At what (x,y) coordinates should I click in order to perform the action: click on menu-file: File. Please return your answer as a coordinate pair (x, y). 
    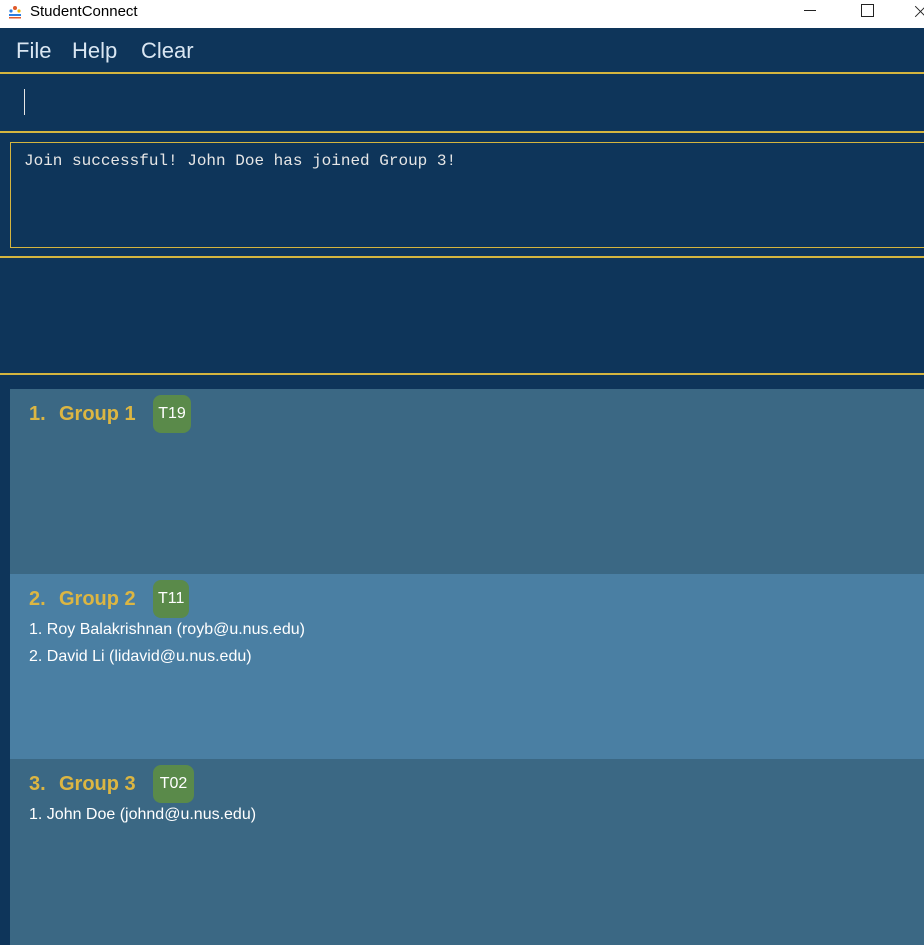
    Looking at the image, I should click on (33, 51).